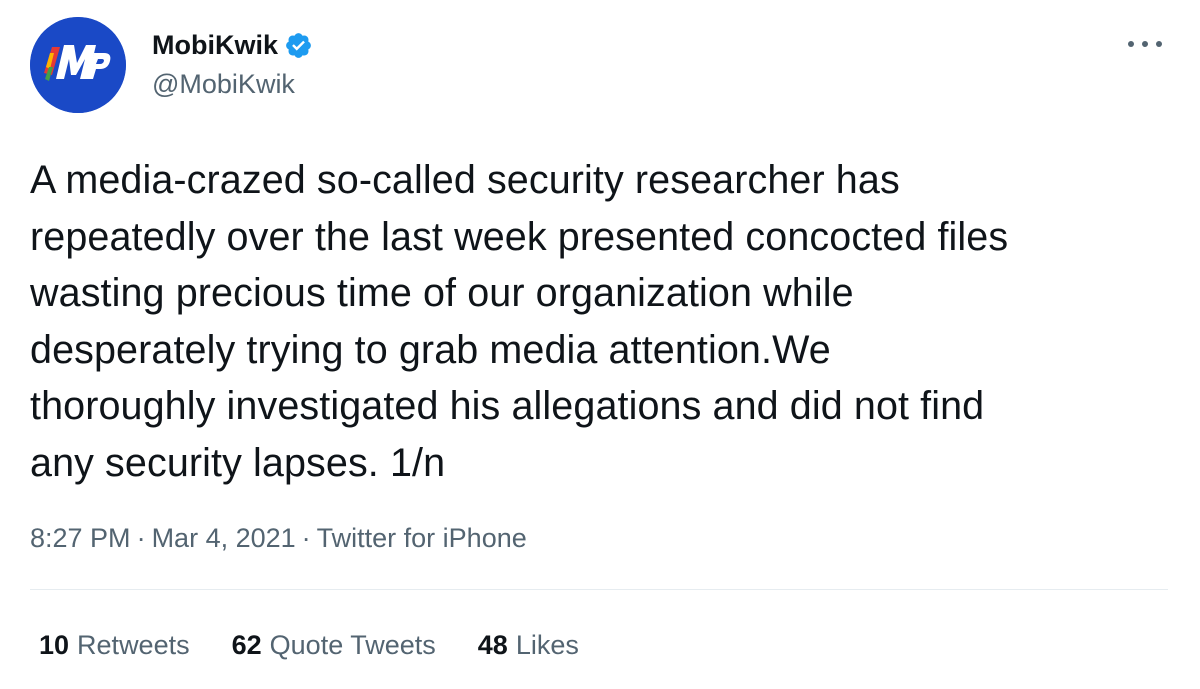 The height and width of the screenshot is (689, 1200). I want to click on author-handle: @MobiKwik, so click(223, 84).